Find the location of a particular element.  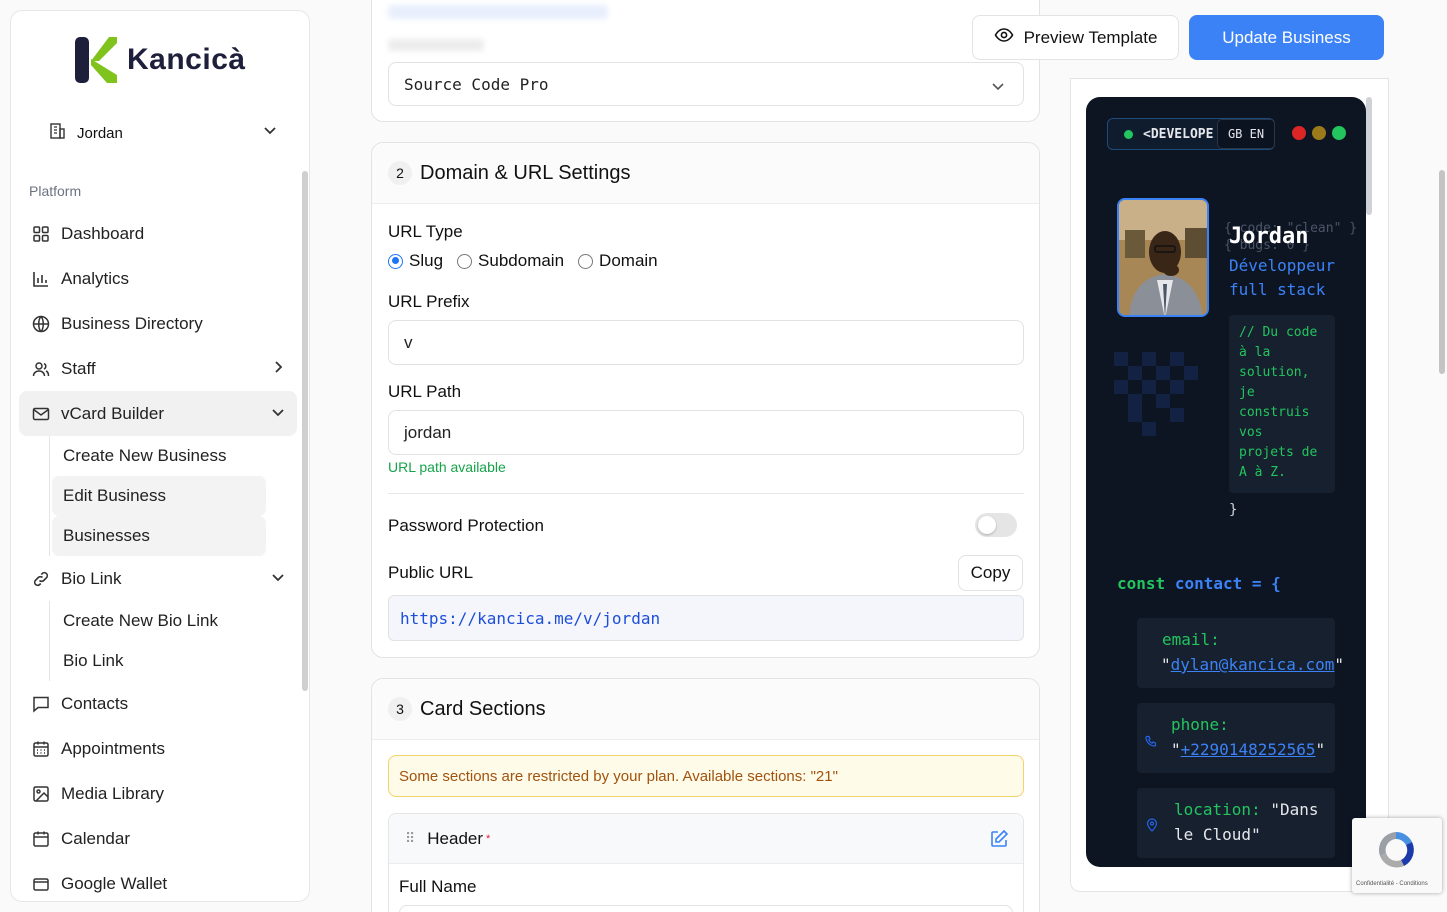

card-title: Domain & URL Settings is located at coordinates (525, 172).